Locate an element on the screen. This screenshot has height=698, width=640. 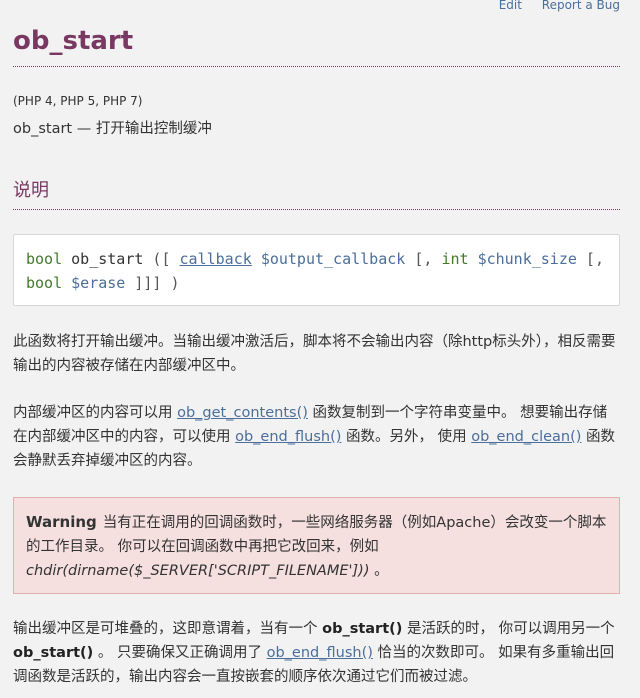
ob-get-contents-link: ob_get_contents() is located at coordinates (242, 413).